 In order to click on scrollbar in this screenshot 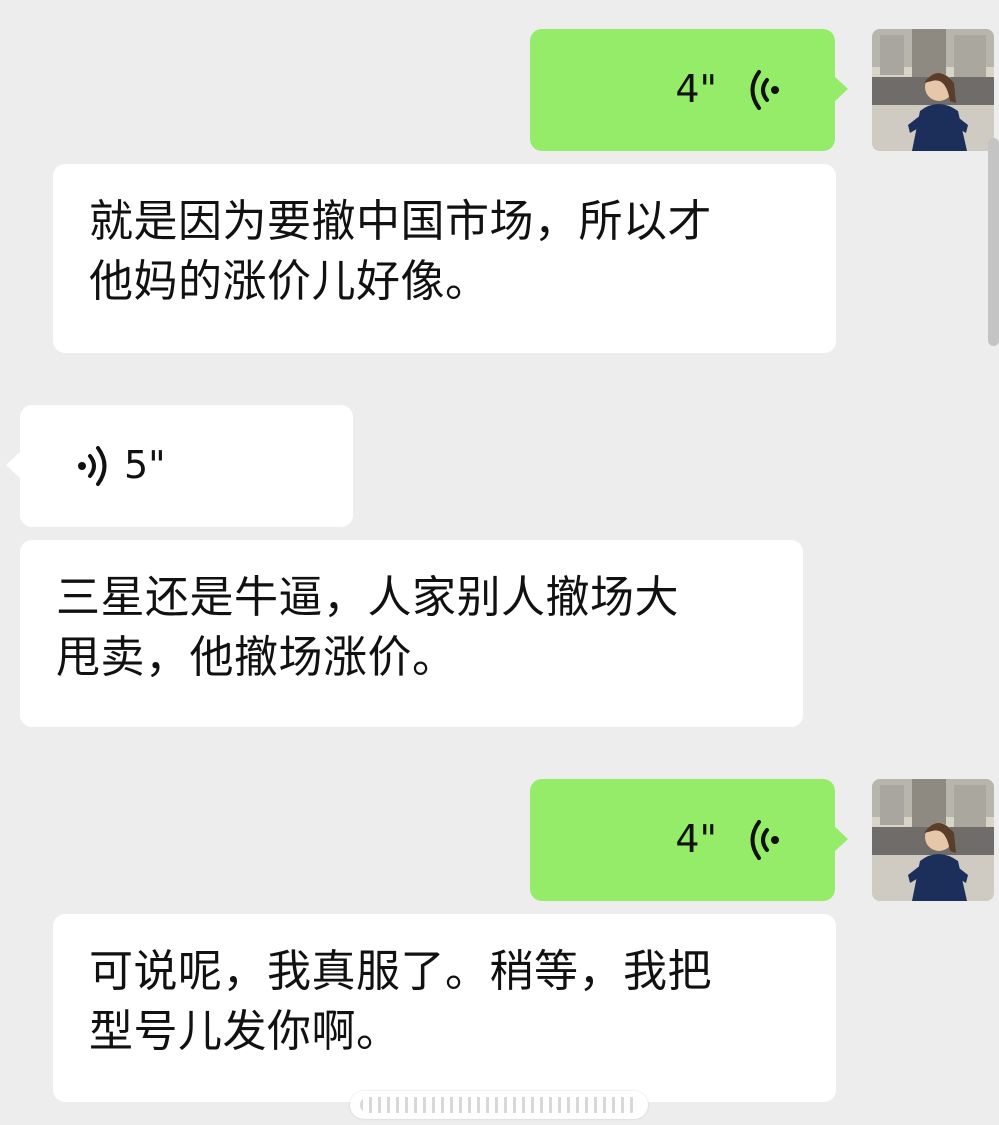, I will do `click(993, 242)`.